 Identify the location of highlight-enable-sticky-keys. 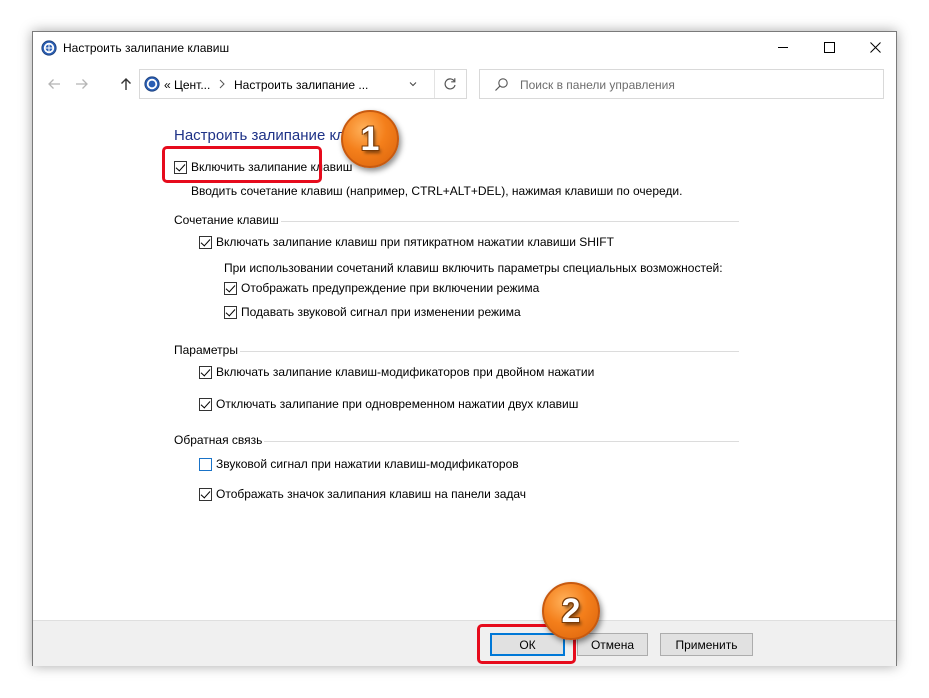
(242, 164).